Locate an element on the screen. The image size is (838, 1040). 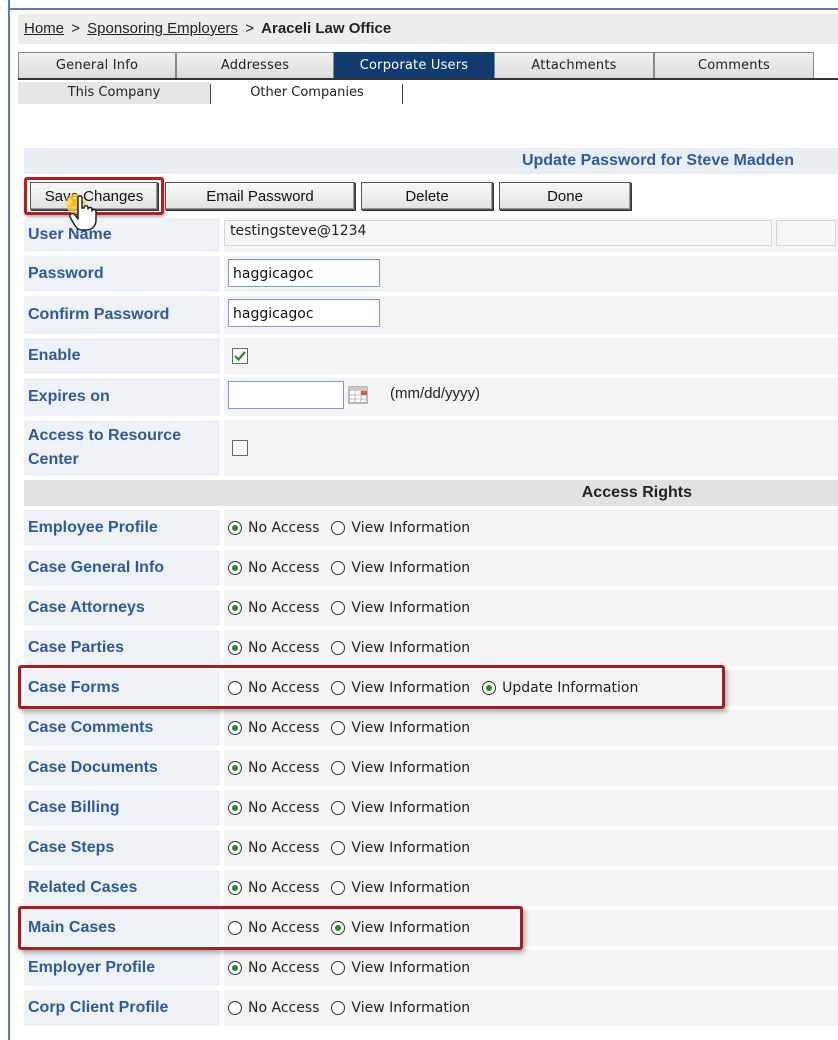
email-password-button: Email Password is located at coordinates (260, 196).